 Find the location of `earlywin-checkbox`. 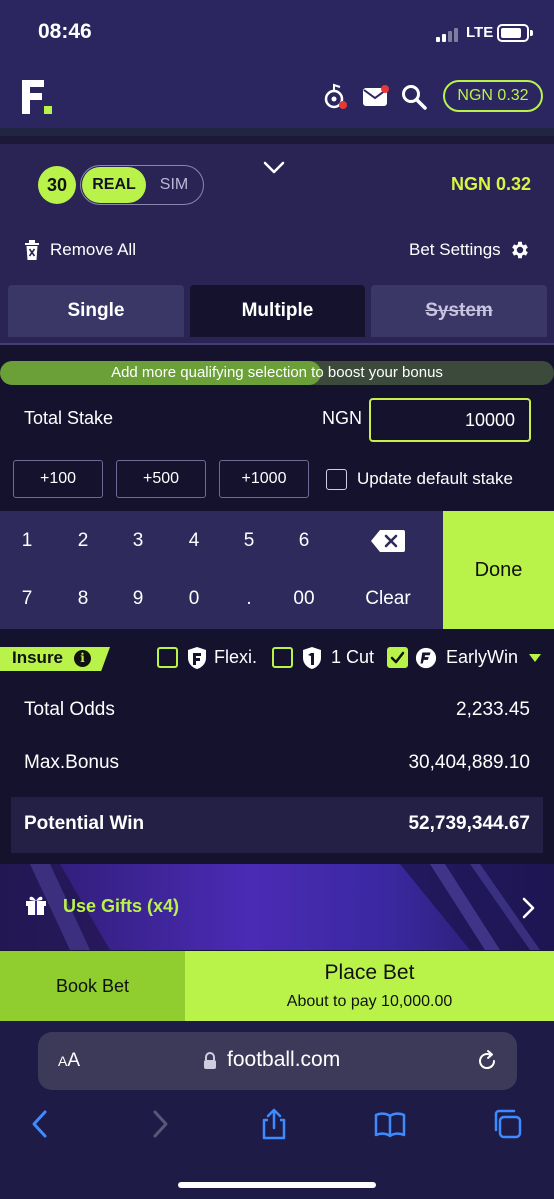

earlywin-checkbox is located at coordinates (397, 657).